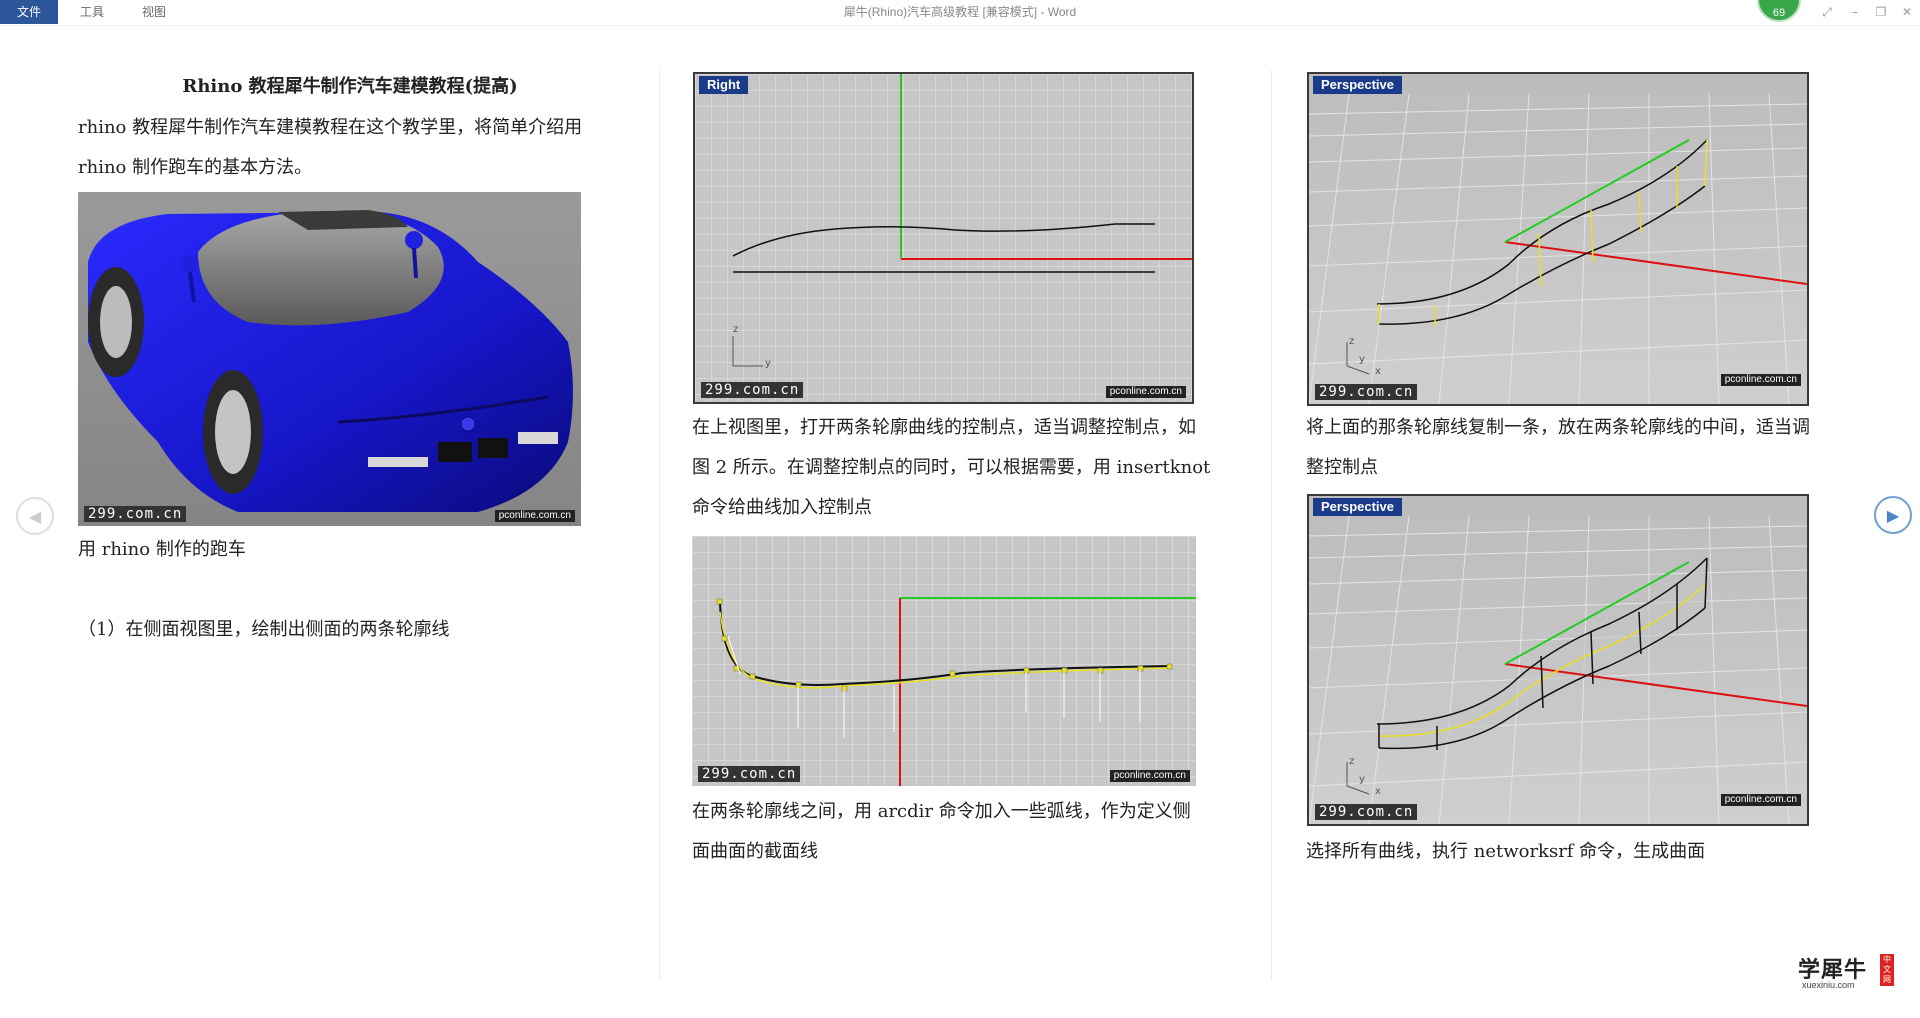  I want to click on chevron-right-icon: ▶, so click(1893, 515).